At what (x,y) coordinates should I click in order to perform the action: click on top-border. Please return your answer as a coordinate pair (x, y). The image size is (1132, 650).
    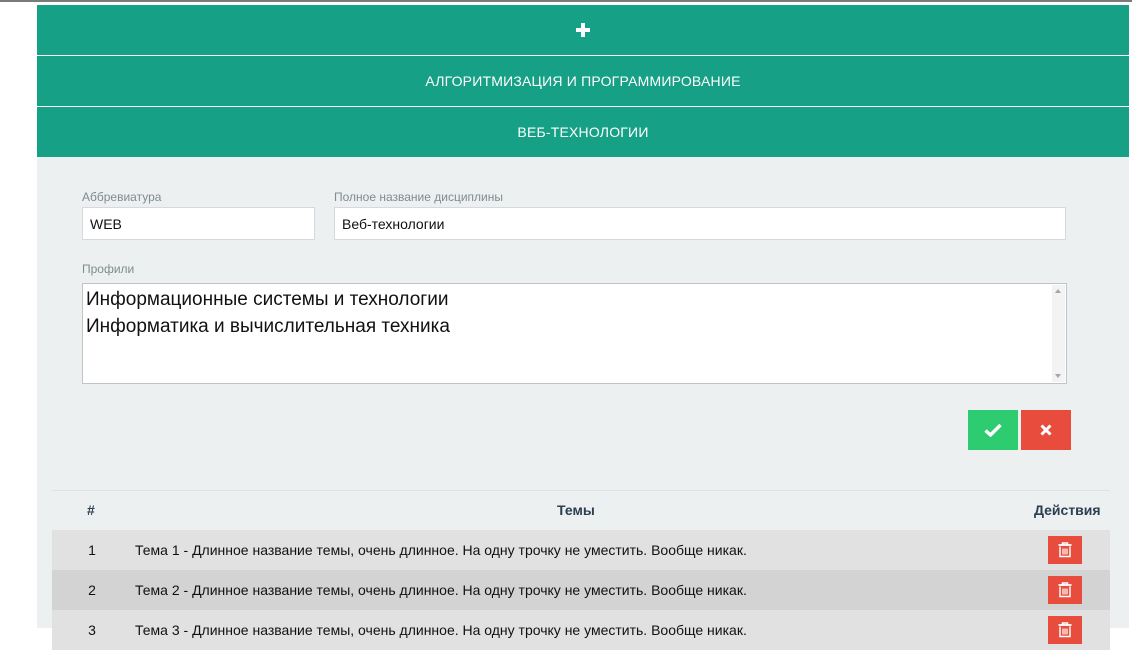
    Looking at the image, I should click on (566, 1).